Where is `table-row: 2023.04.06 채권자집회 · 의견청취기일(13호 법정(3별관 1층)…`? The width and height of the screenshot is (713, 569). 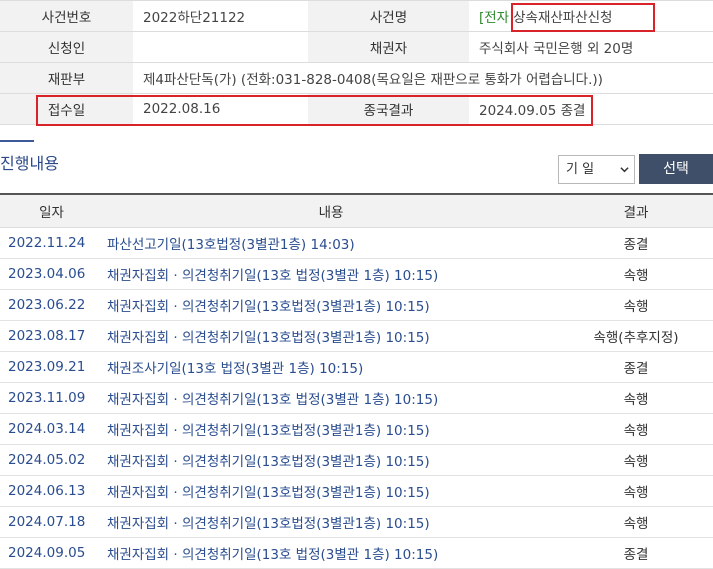
table-row: 2023.04.06 채권자집회 · 의견청취기일(13호 법정(3별관 1층)… is located at coordinates (356, 274).